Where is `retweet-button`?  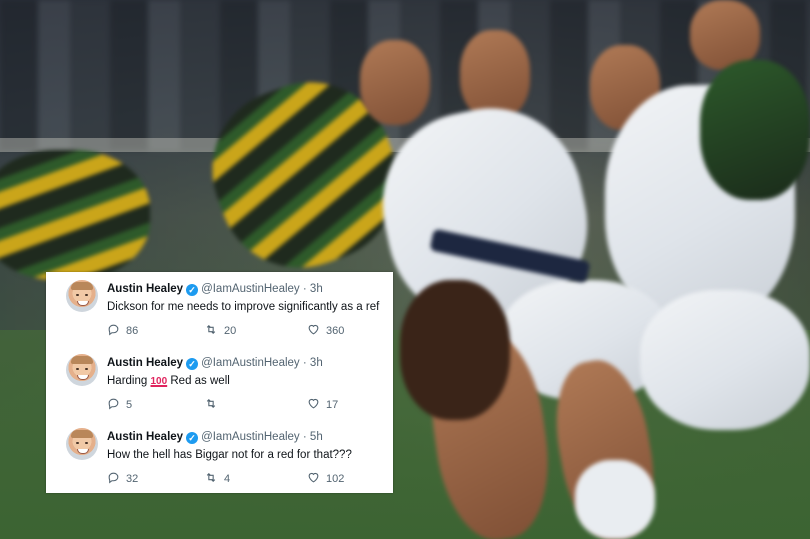
retweet-button is located at coordinates (214, 404).